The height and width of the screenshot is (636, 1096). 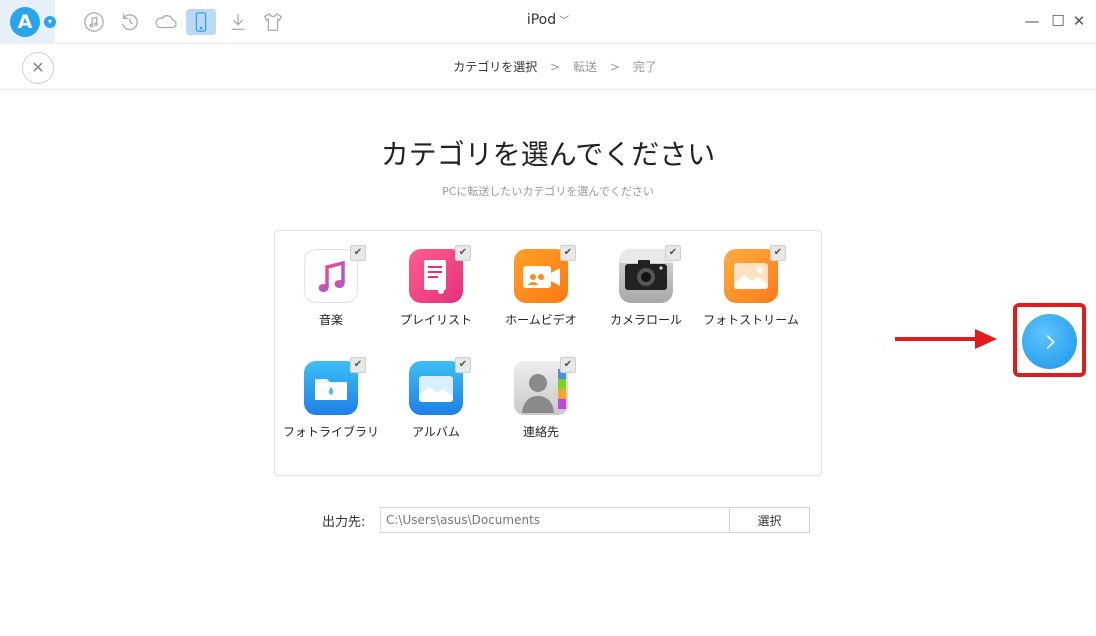 I want to click on maximize-icon: ☐, so click(x=1058, y=21).